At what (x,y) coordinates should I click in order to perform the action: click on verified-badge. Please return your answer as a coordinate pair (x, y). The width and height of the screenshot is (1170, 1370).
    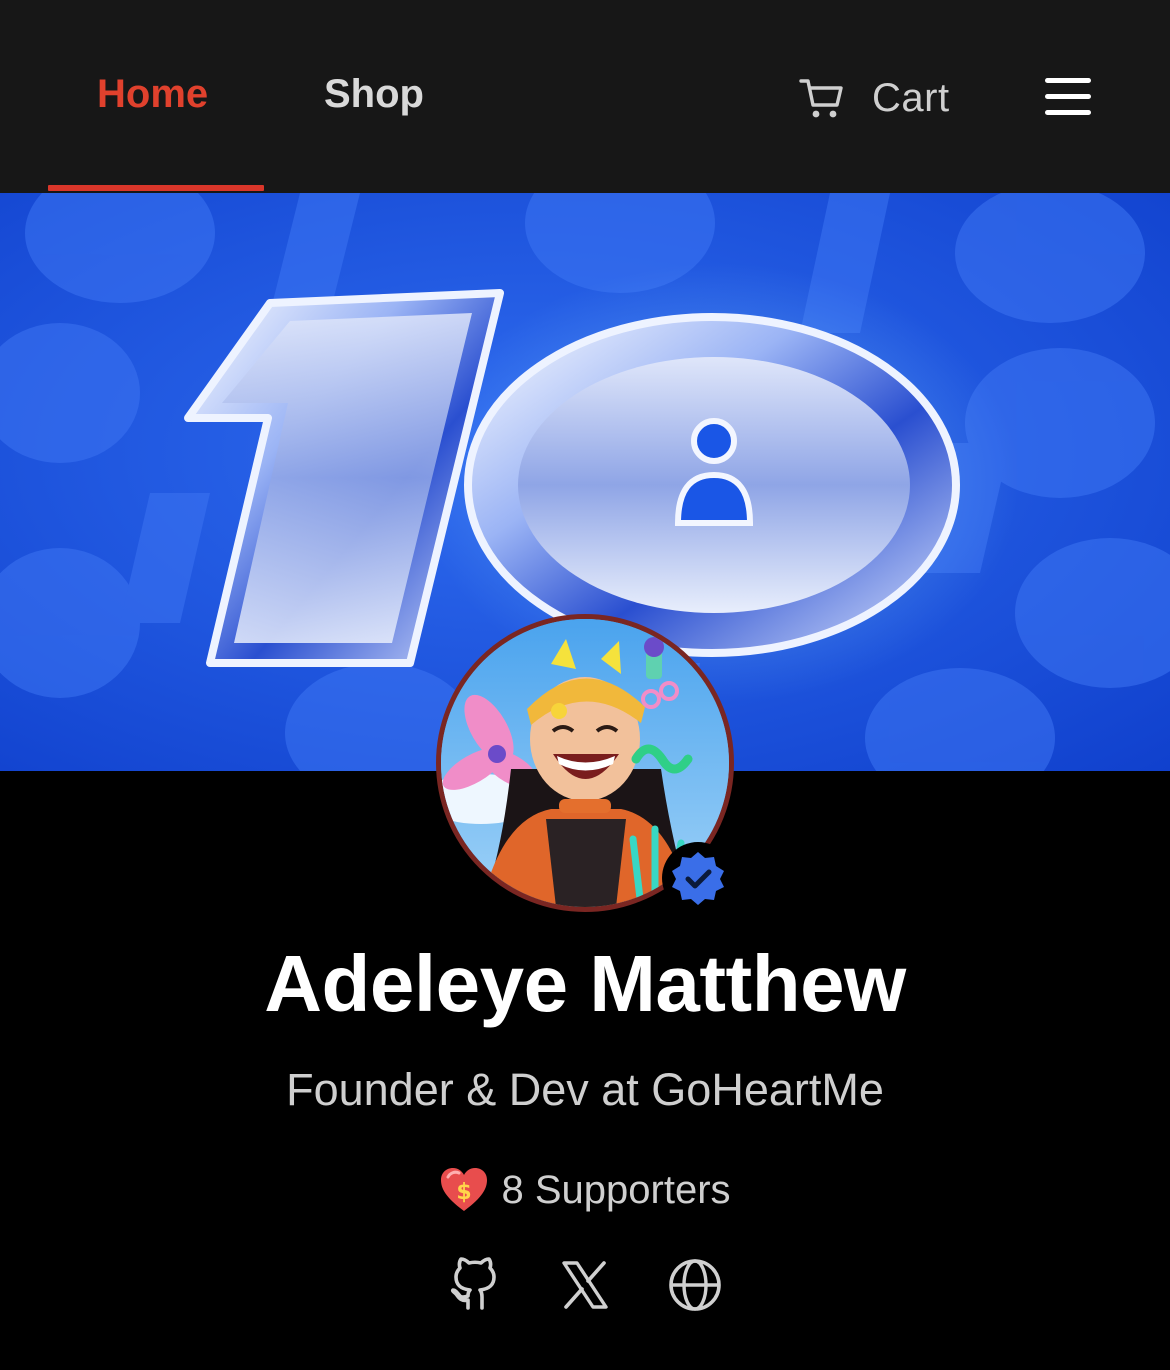
    Looking at the image, I should click on (698, 878).